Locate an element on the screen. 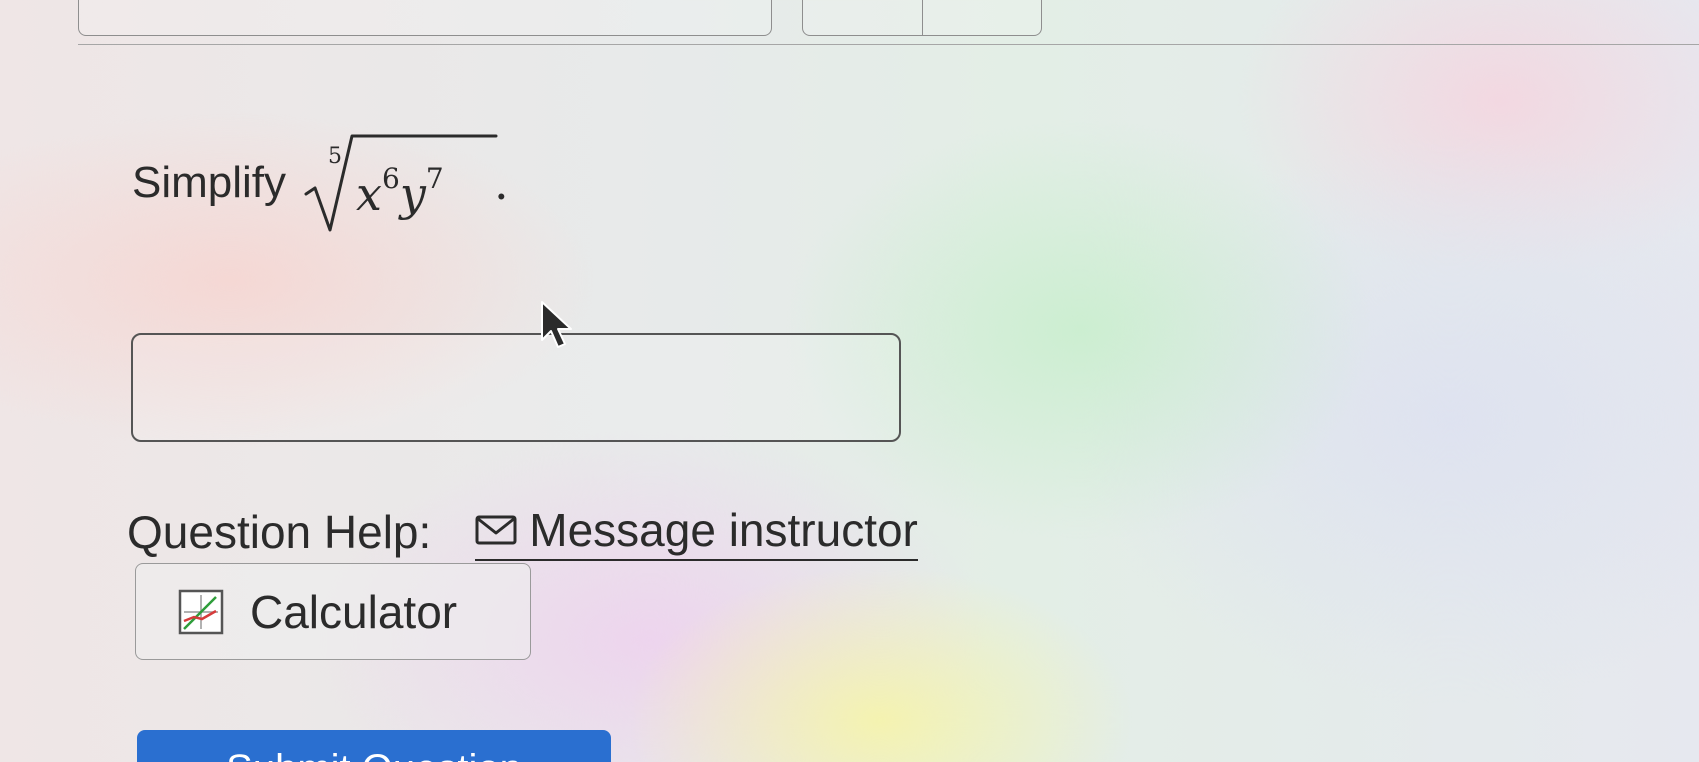 This screenshot has width=1699, height=762. previous-left-button is located at coordinates (862, 17).